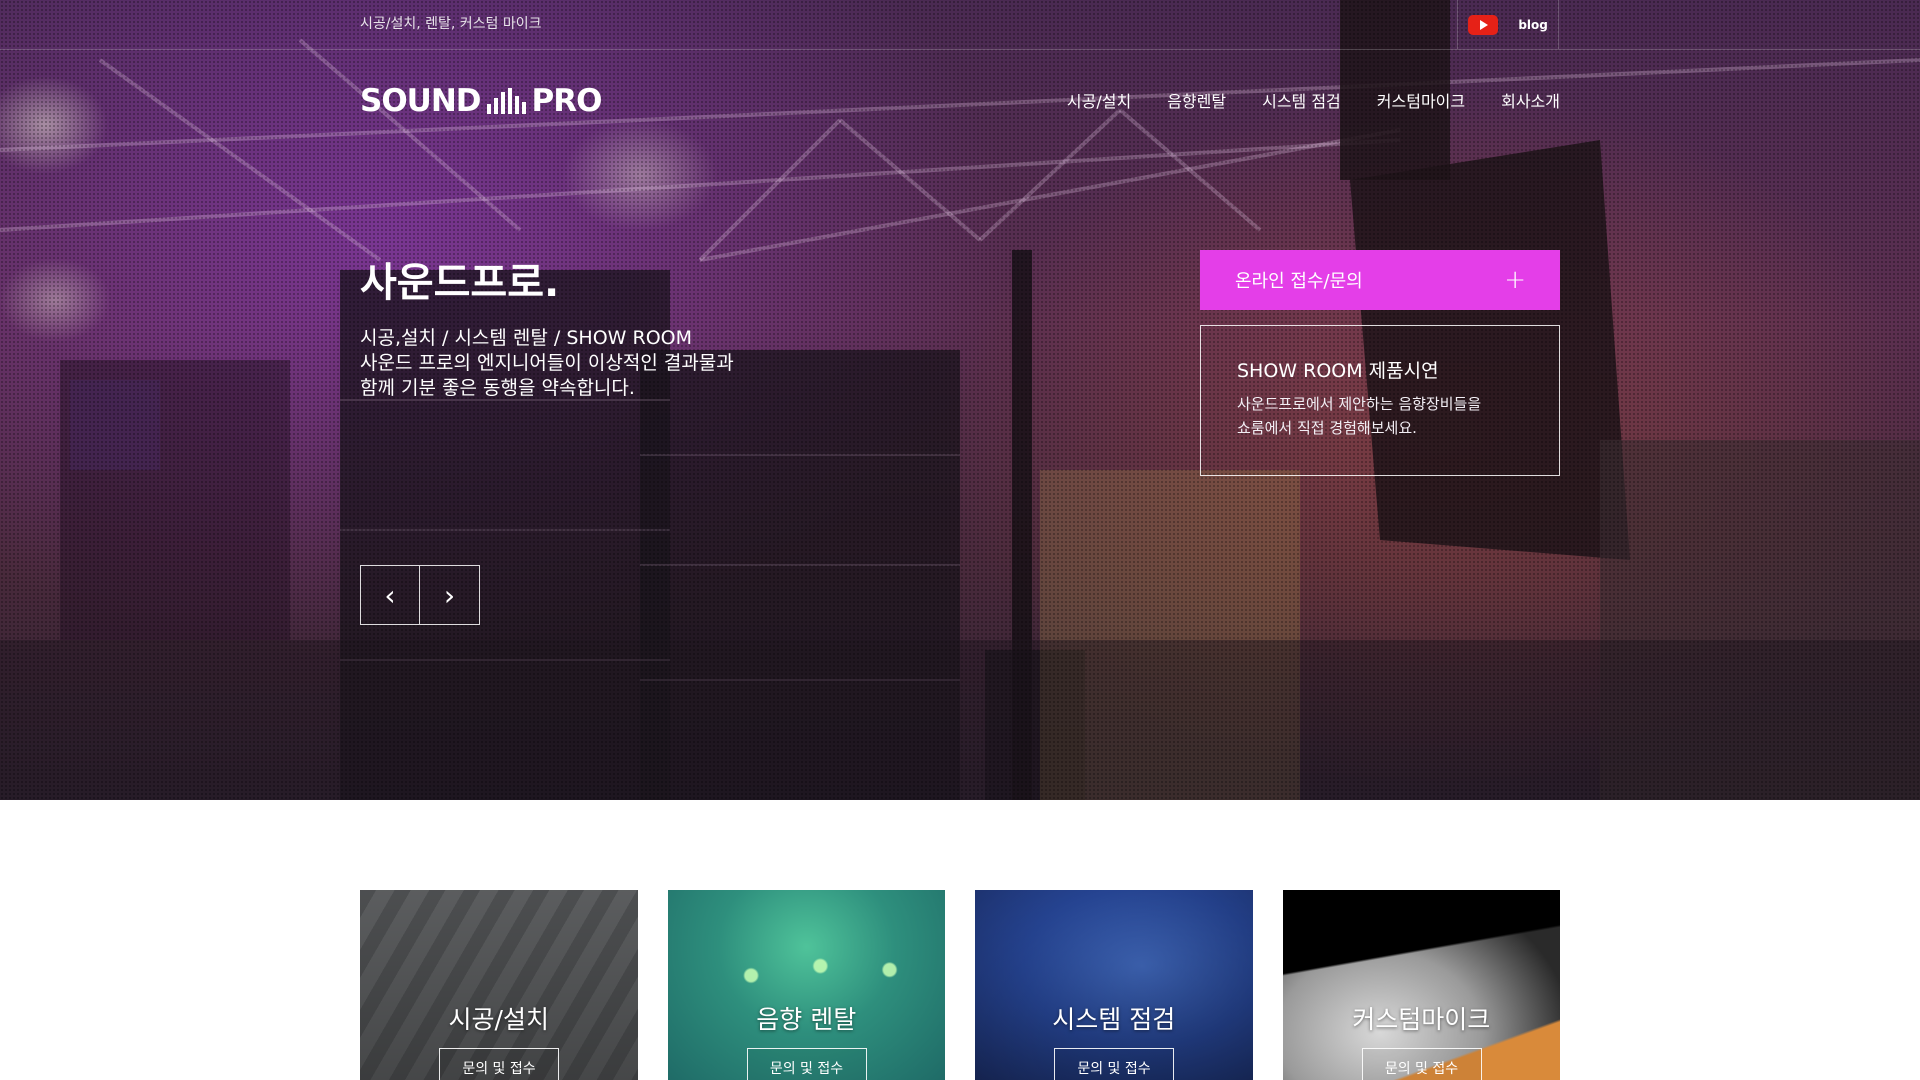 This screenshot has height=1080, width=1920. I want to click on chevron-right-icon: ›, so click(449, 595).